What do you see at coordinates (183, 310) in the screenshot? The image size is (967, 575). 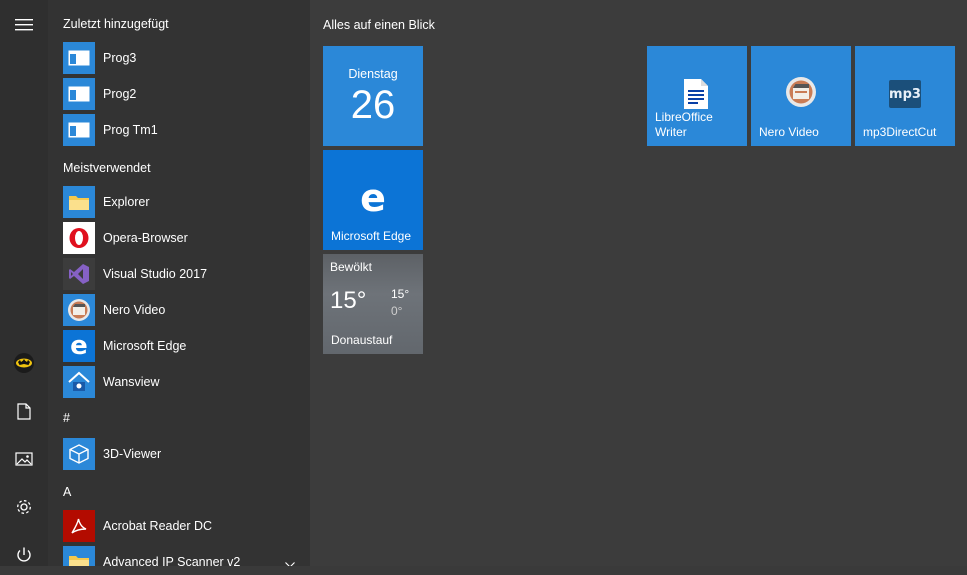 I see `app-item-nero-video: Nero Video` at bounding box center [183, 310].